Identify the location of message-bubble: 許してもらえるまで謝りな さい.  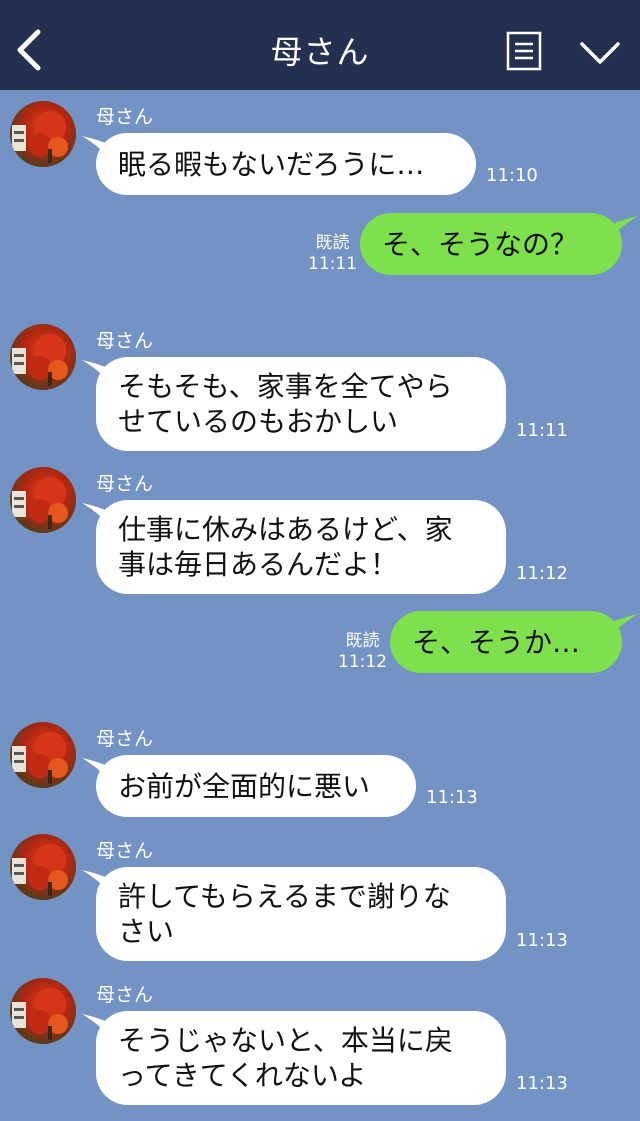
(301, 914).